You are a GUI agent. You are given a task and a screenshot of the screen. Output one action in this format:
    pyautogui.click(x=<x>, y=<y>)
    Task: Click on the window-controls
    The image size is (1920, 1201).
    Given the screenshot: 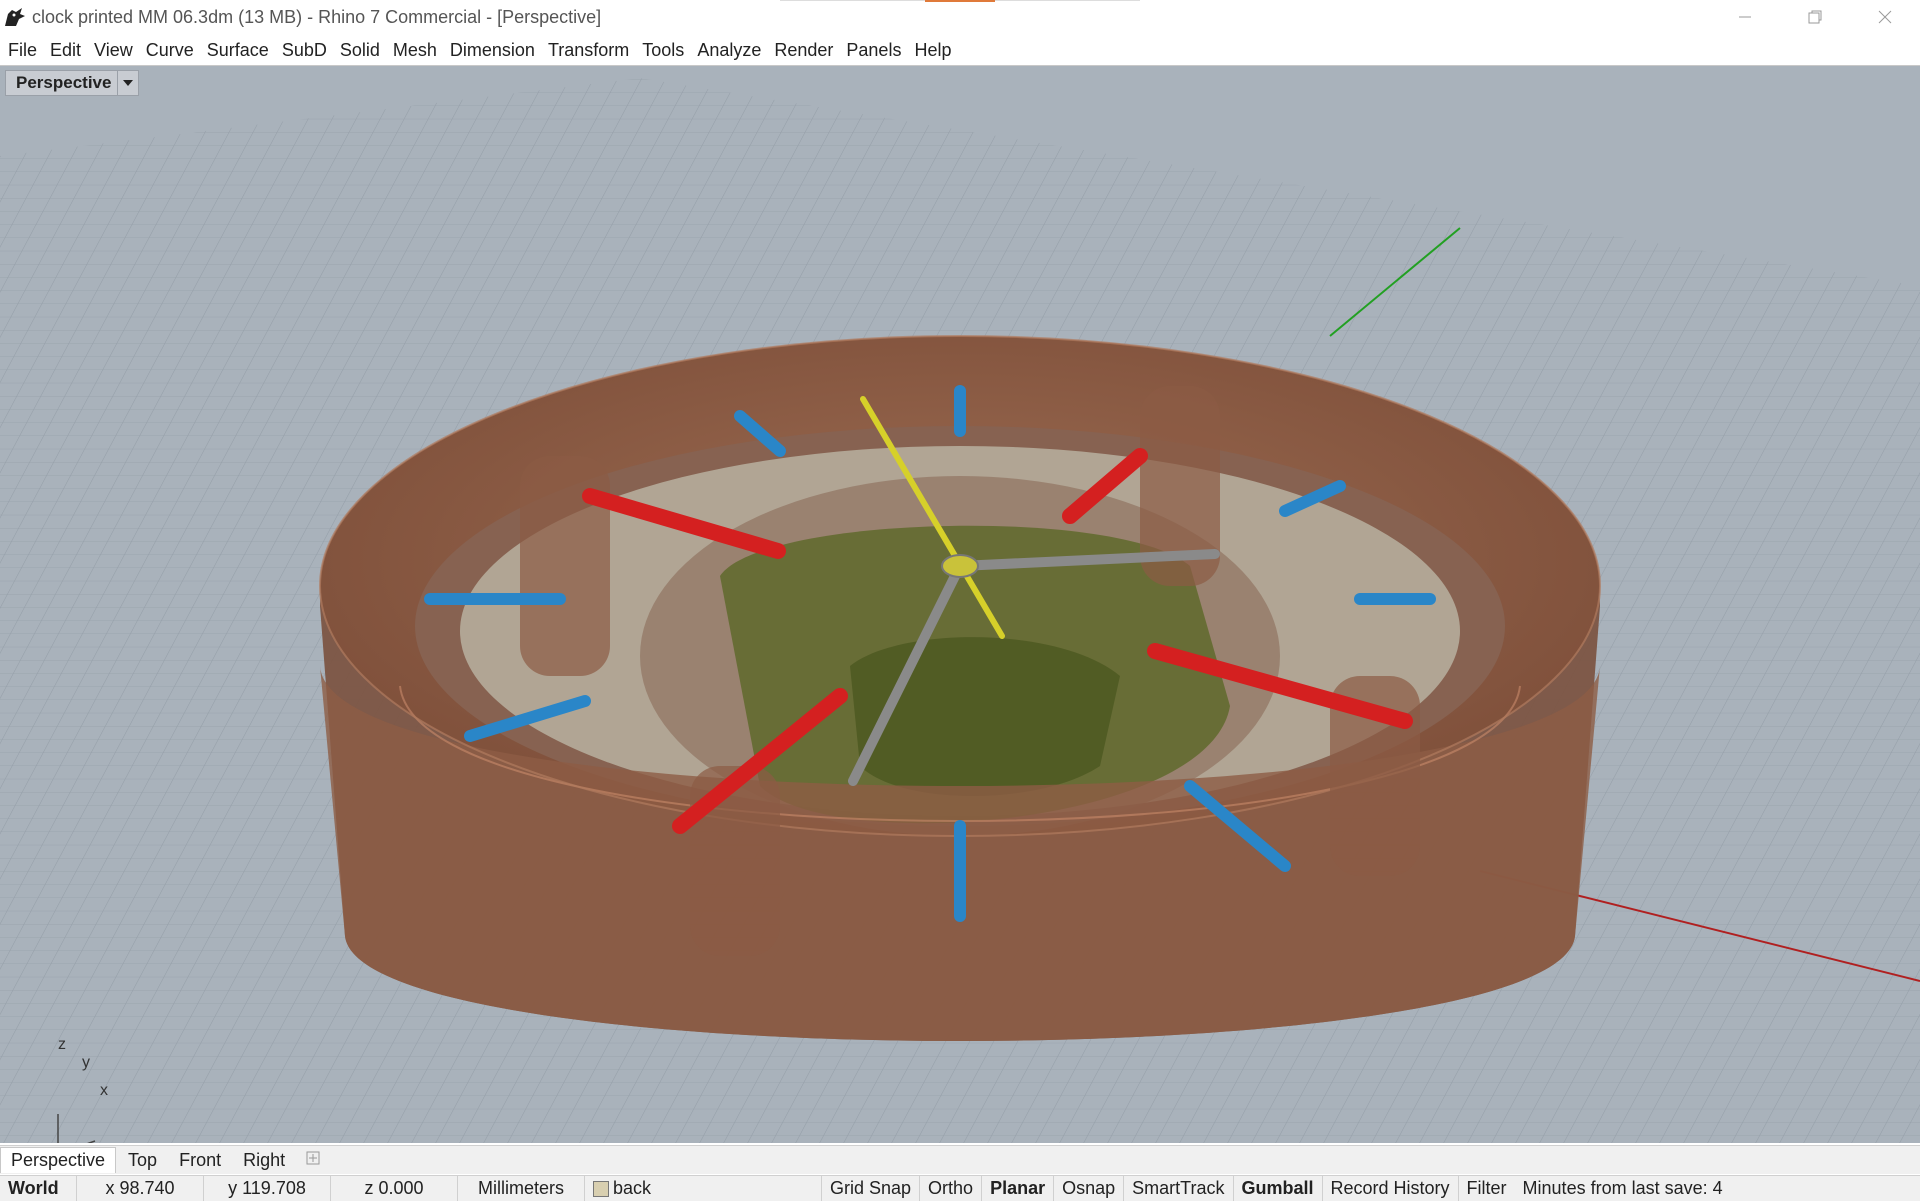 What is the action you would take?
    pyautogui.click(x=1815, y=17)
    